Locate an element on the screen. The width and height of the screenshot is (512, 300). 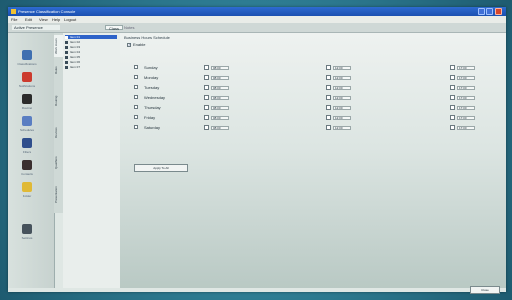
nav-item-filters: Filters is located at coordinates (27, 147).